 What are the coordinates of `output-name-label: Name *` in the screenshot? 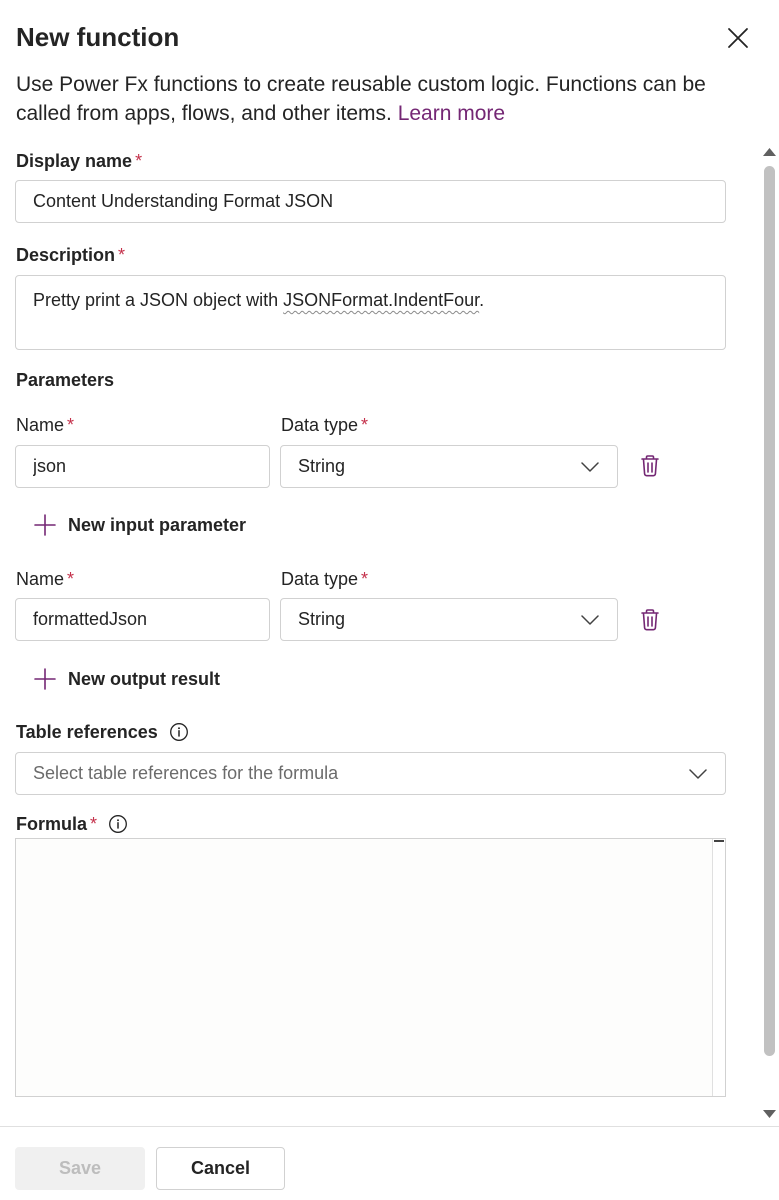 It's located at (45, 579).